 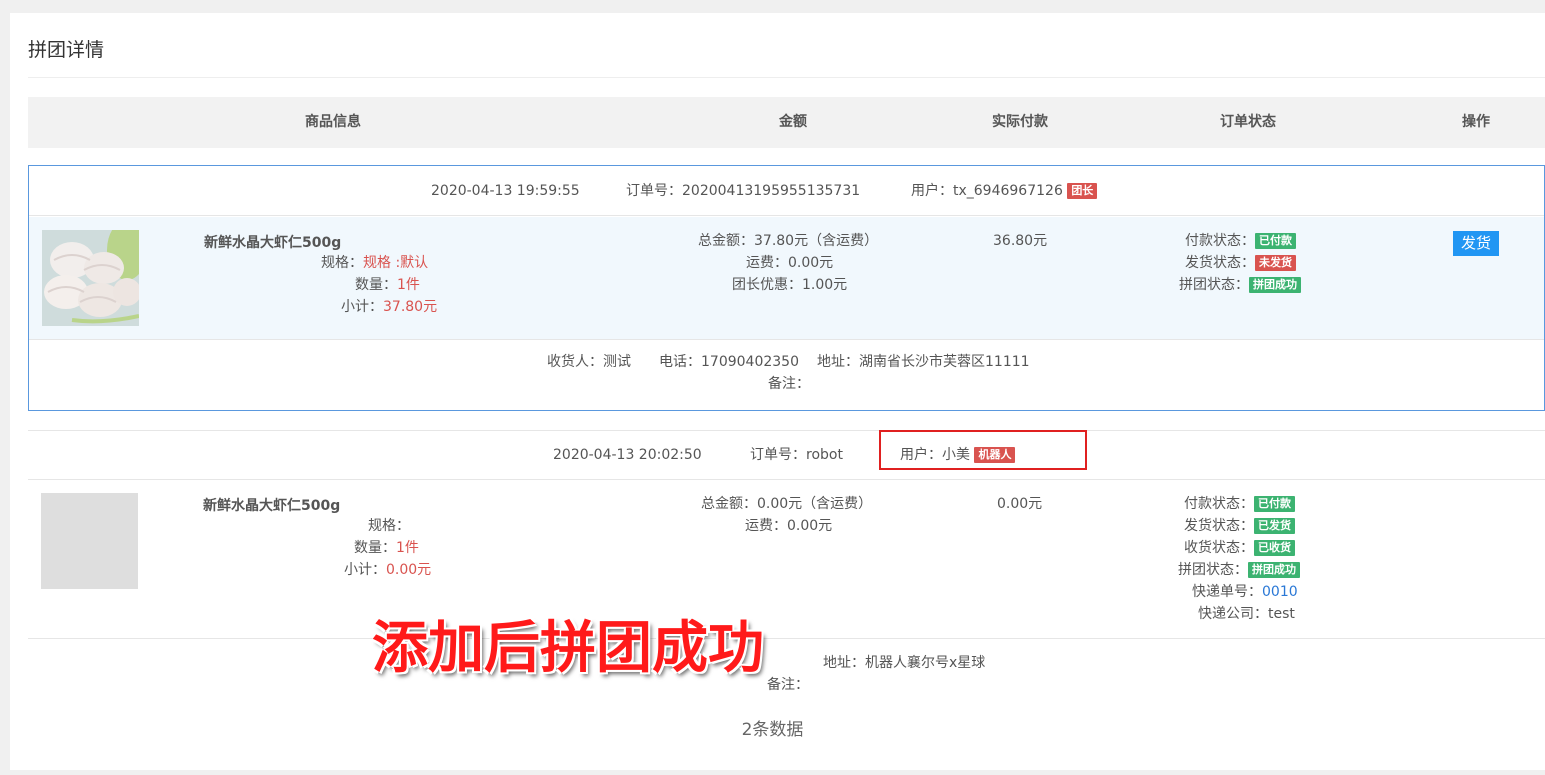 What do you see at coordinates (1020, 241) in the screenshot?
I see `paid-amount: 36.80元` at bounding box center [1020, 241].